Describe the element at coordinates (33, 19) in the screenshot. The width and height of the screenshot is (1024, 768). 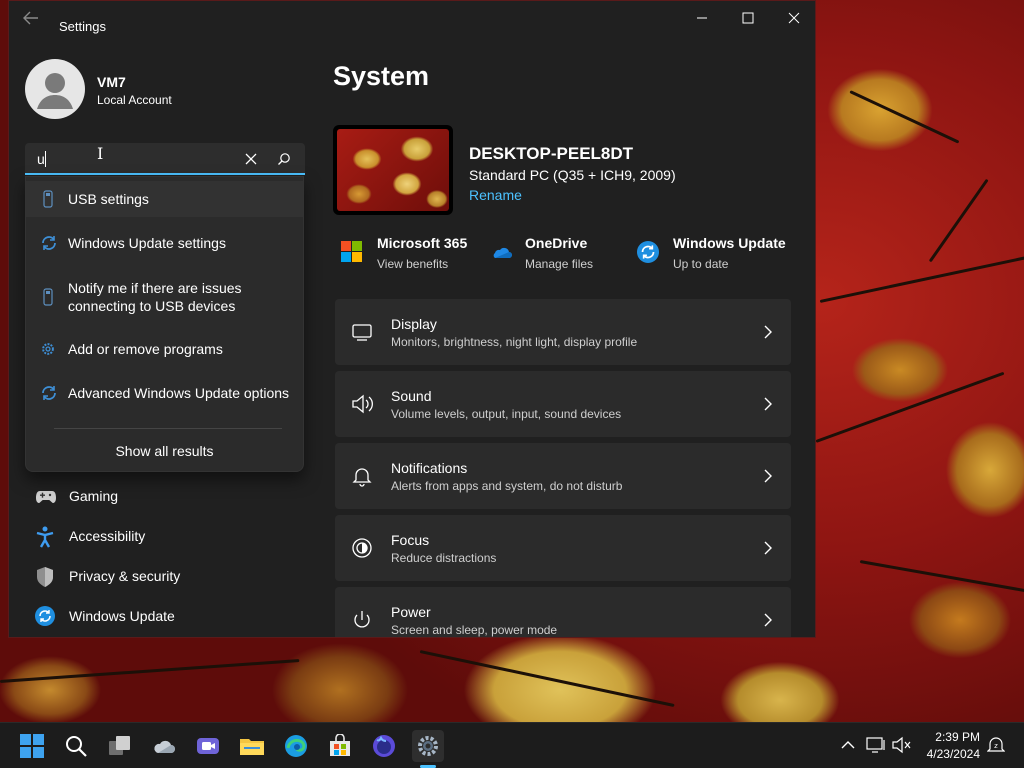
I see `back-button` at that location.